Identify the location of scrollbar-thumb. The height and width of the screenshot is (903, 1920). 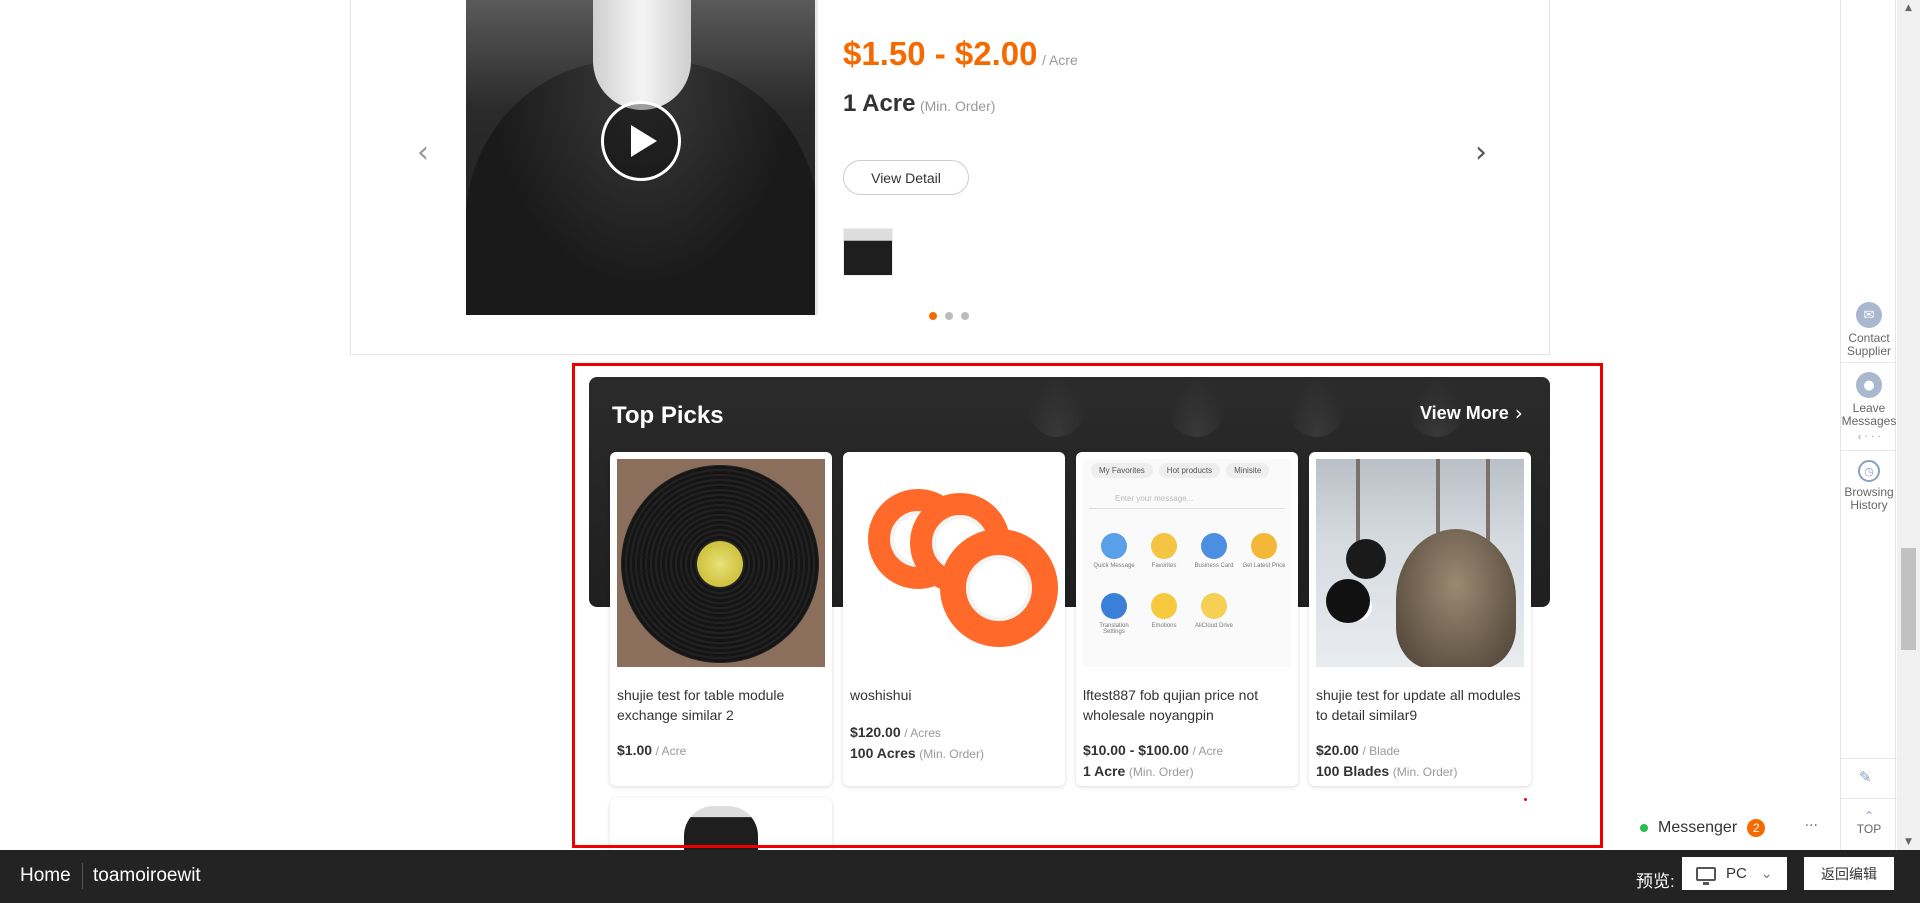
(1908, 599).